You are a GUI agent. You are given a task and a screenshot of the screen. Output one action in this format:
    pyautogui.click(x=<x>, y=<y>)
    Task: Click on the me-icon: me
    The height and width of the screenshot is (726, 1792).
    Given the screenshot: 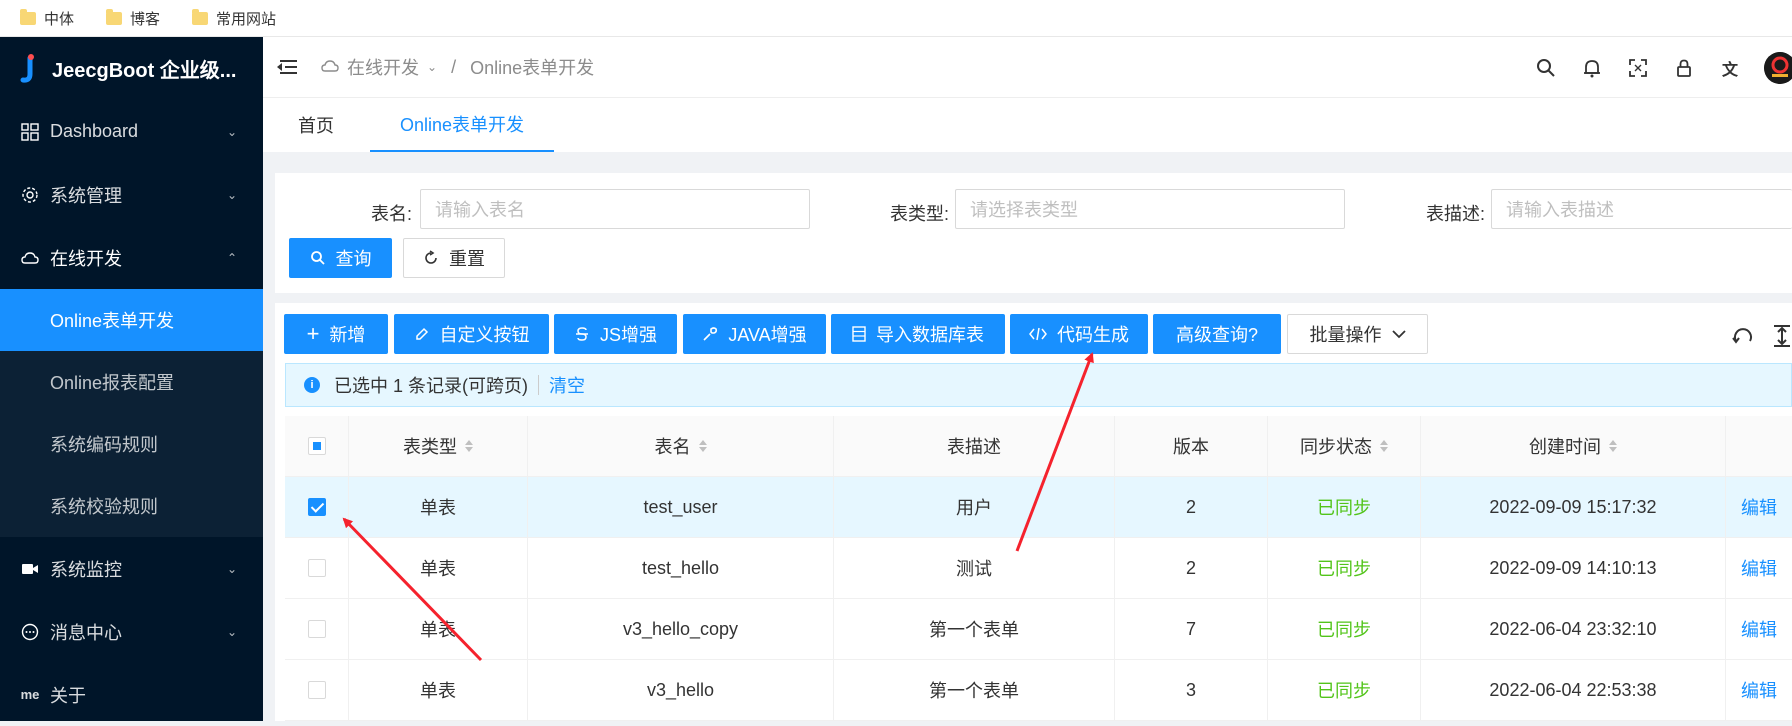 What is the action you would take?
    pyautogui.click(x=30, y=694)
    